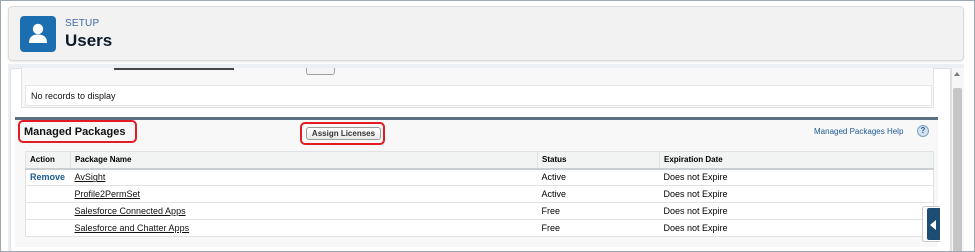  What do you see at coordinates (304, 160) in the screenshot?
I see `column-header-package-name: Package Name` at bounding box center [304, 160].